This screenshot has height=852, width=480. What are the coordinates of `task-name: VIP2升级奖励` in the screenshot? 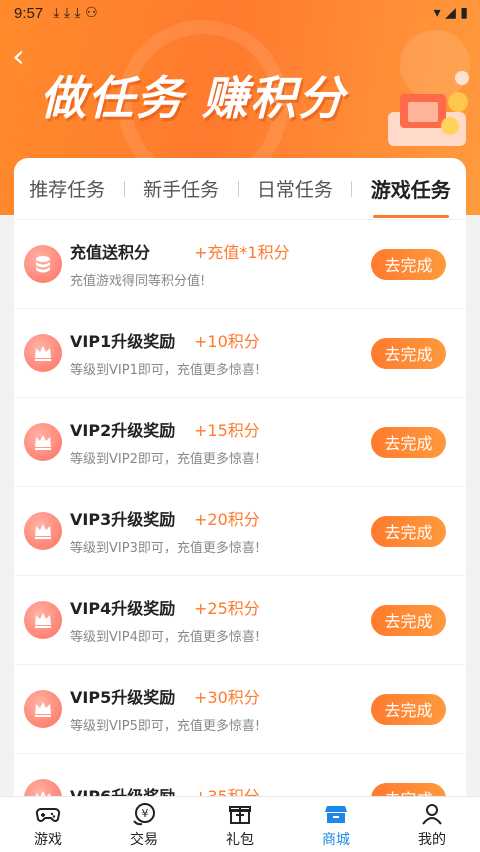 It's located at (123, 430).